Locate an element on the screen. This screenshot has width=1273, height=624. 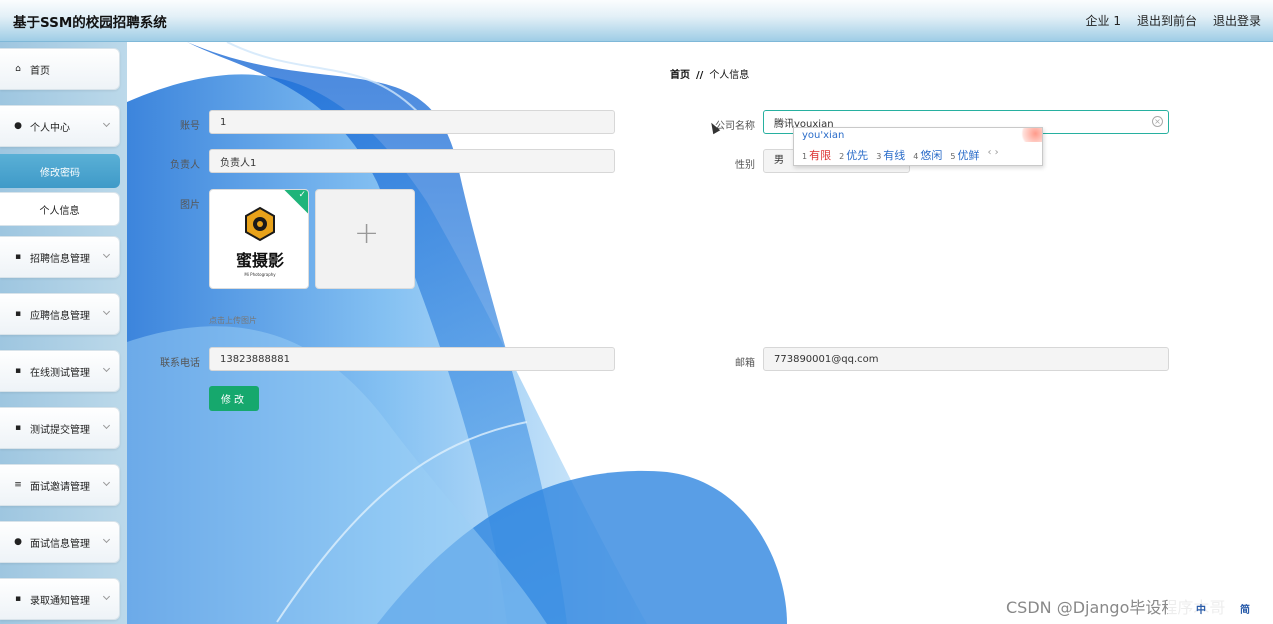
thumb-icon: ▪ is located at coordinates (18, 428).